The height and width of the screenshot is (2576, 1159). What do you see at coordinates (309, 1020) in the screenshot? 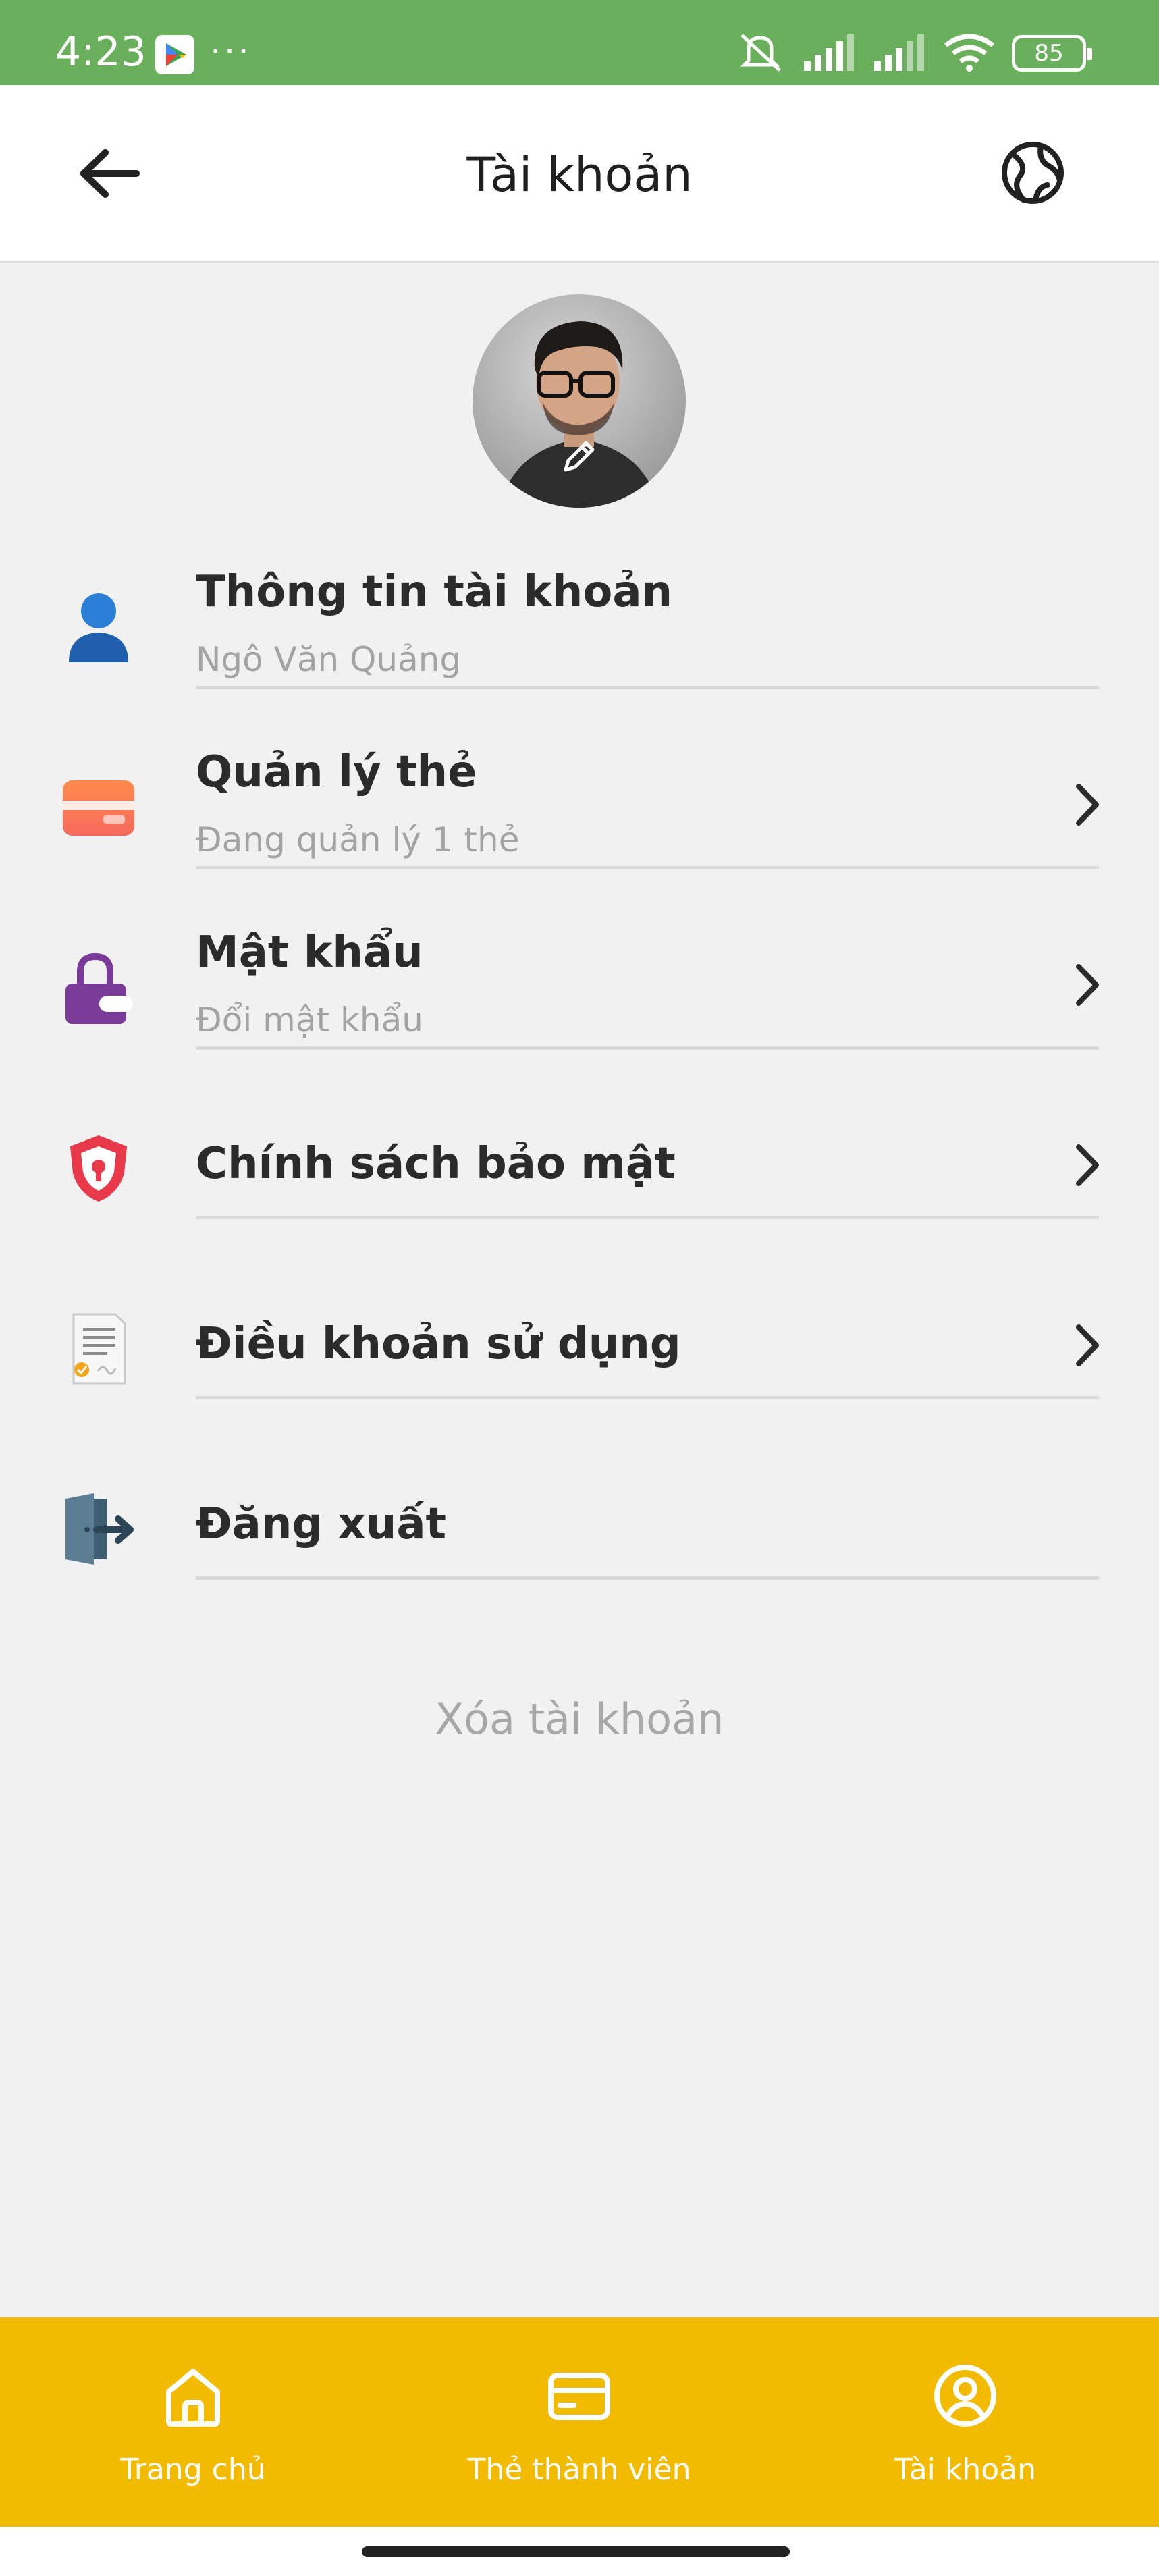
I see `menu-item-subtitle: Đổi mật khẩu` at bounding box center [309, 1020].